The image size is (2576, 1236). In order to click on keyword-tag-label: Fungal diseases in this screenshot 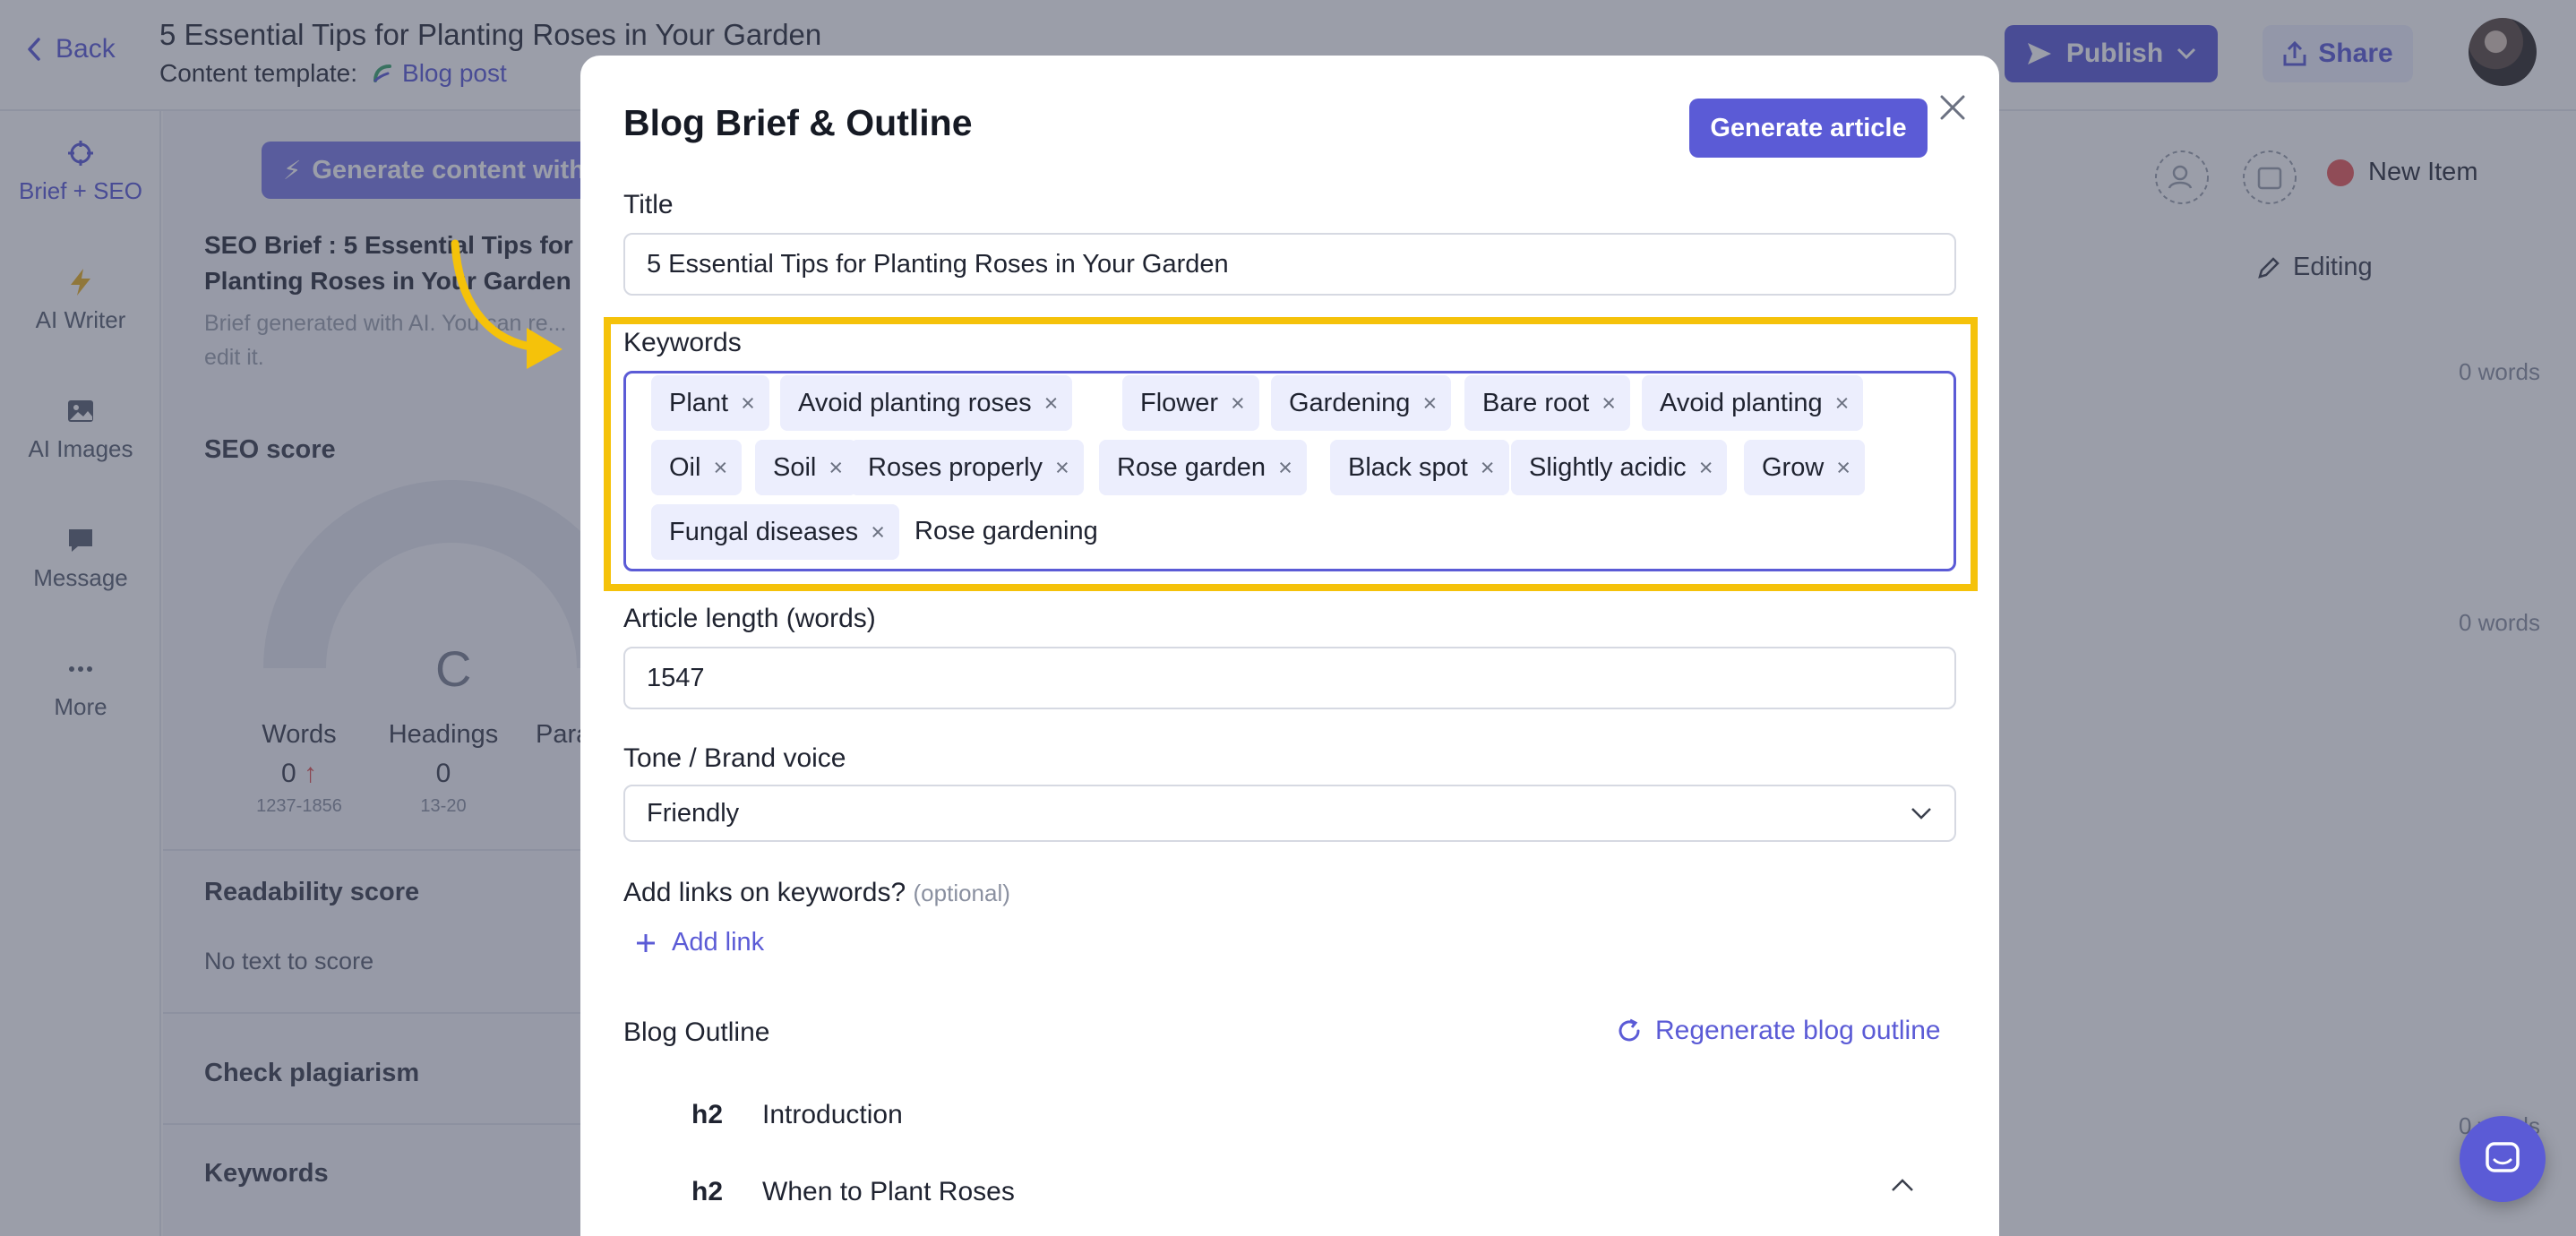, I will do `click(764, 531)`.